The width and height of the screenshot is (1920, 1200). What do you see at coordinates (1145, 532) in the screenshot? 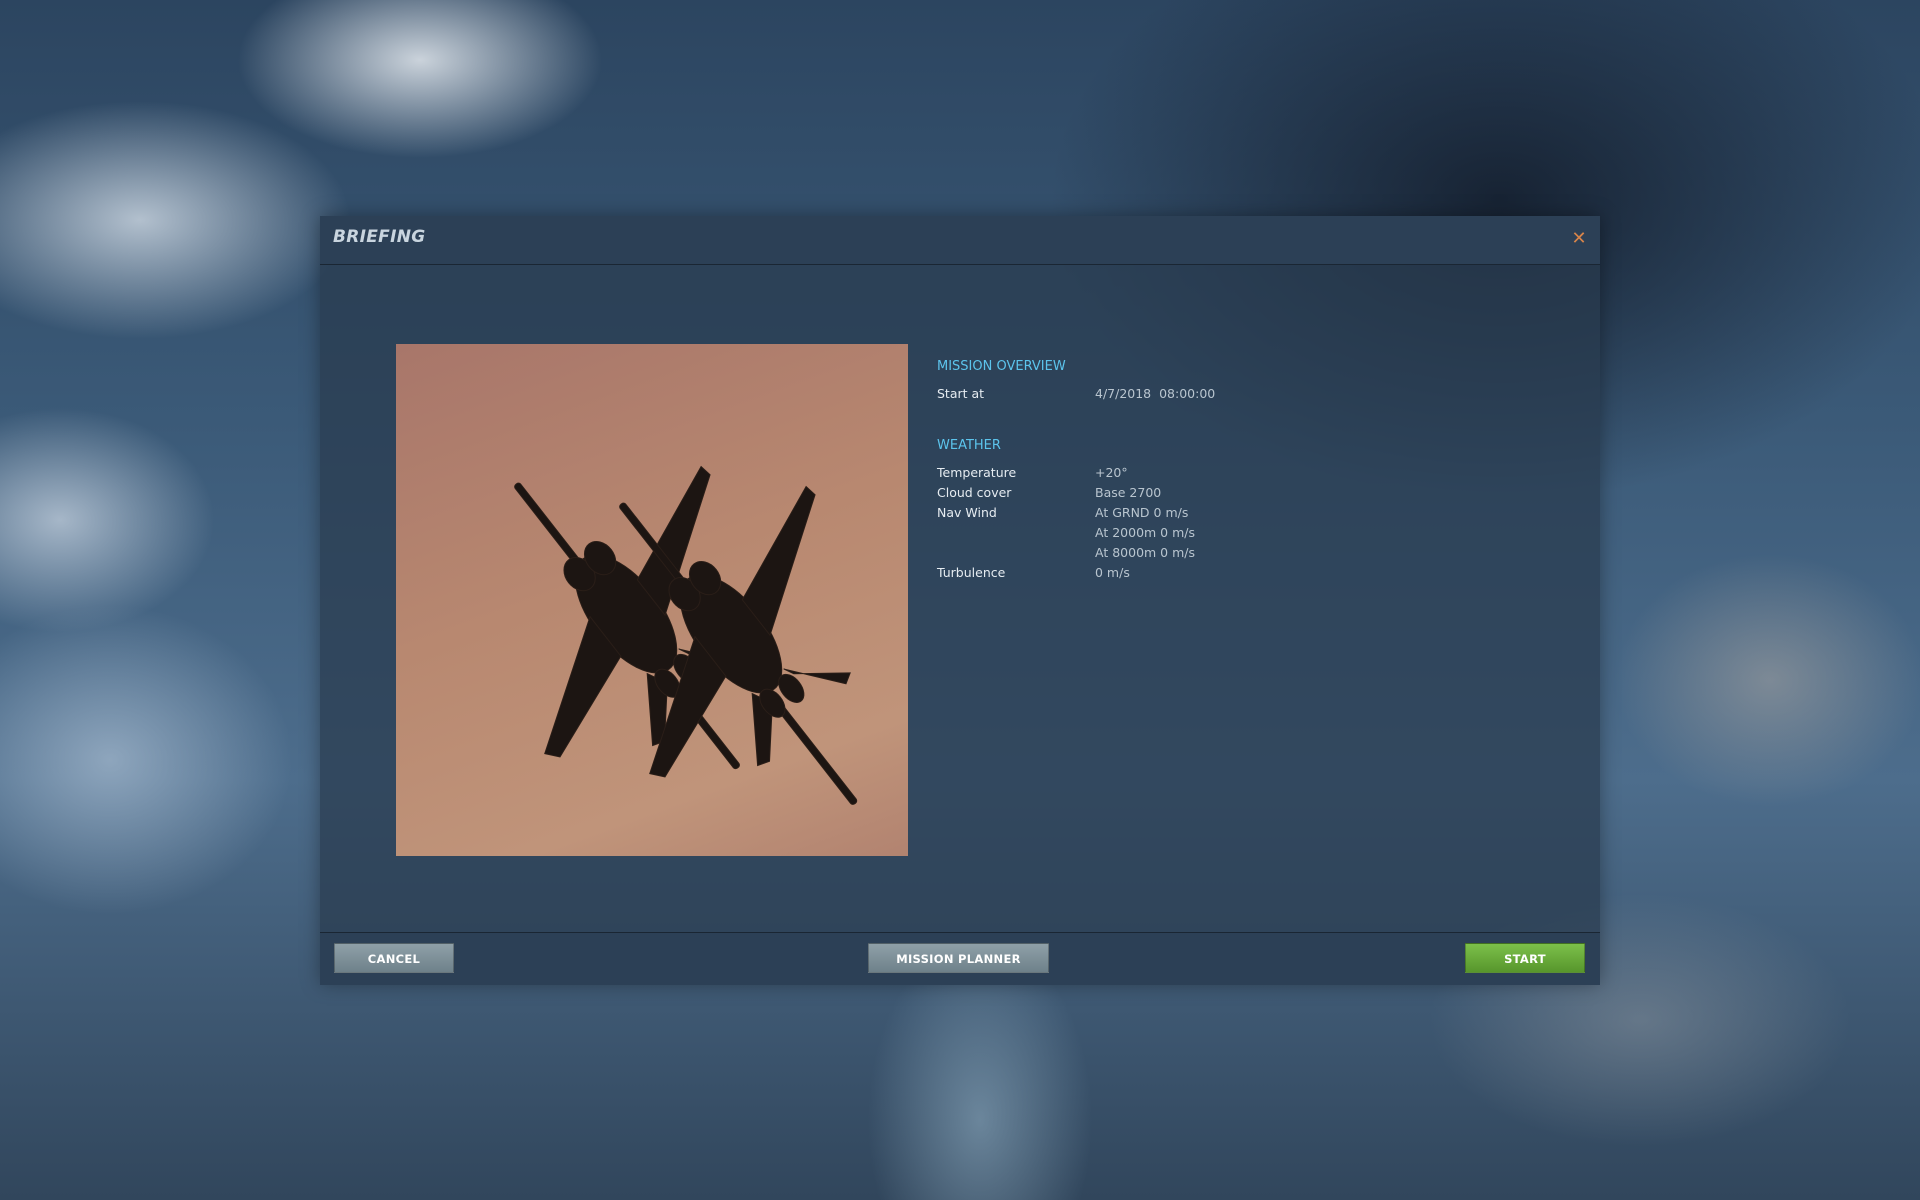
I see `nav-wind-value-2000: At 2000m 0 m/s` at bounding box center [1145, 532].